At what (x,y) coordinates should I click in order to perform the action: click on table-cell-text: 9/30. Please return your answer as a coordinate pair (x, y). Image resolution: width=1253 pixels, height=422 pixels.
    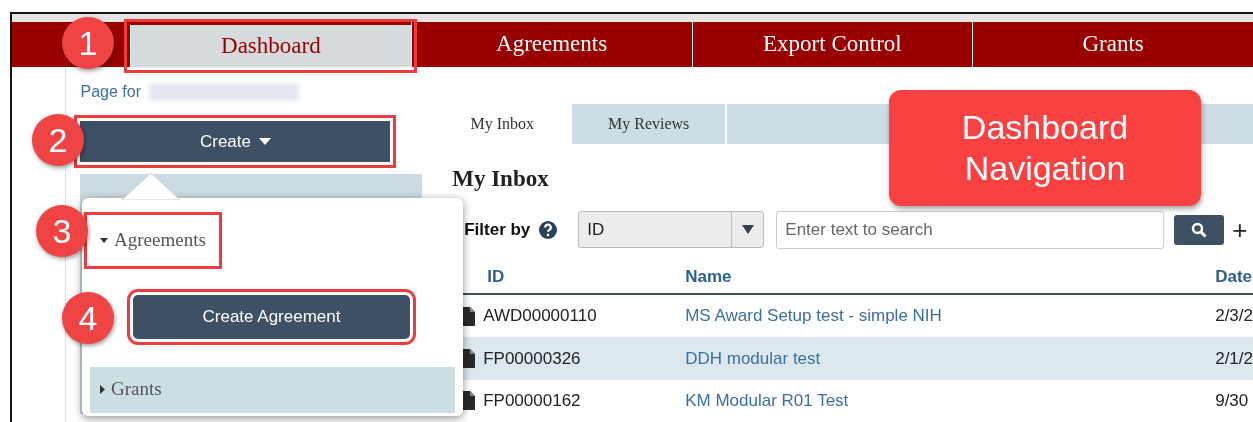
    Looking at the image, I should click on (1232, 401).